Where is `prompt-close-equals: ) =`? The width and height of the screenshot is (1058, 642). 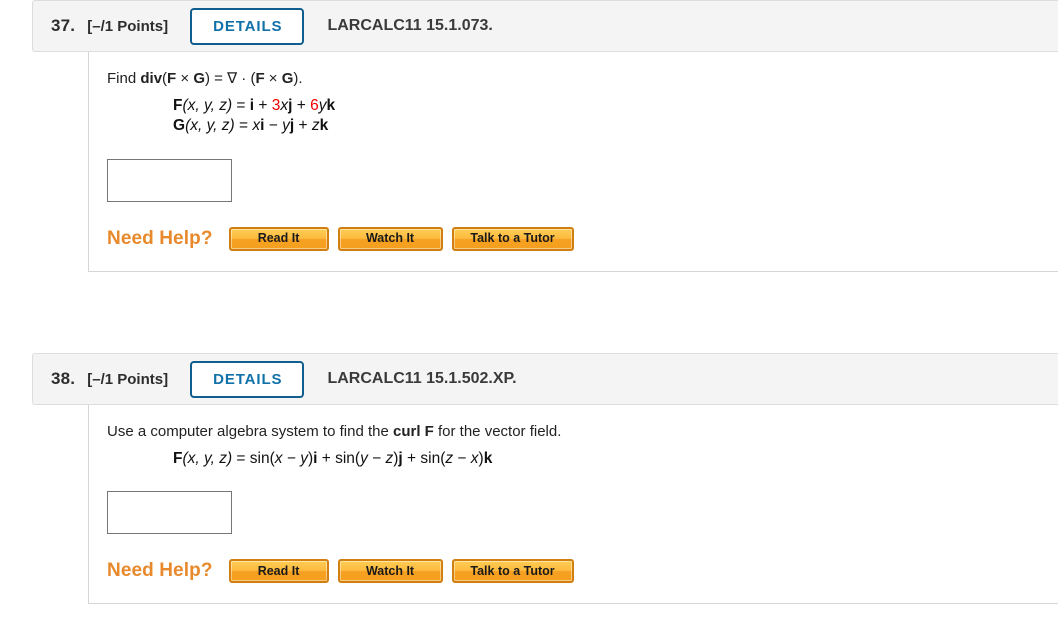 prompt-close-equals: ) = is located at coordinates (216, 78).